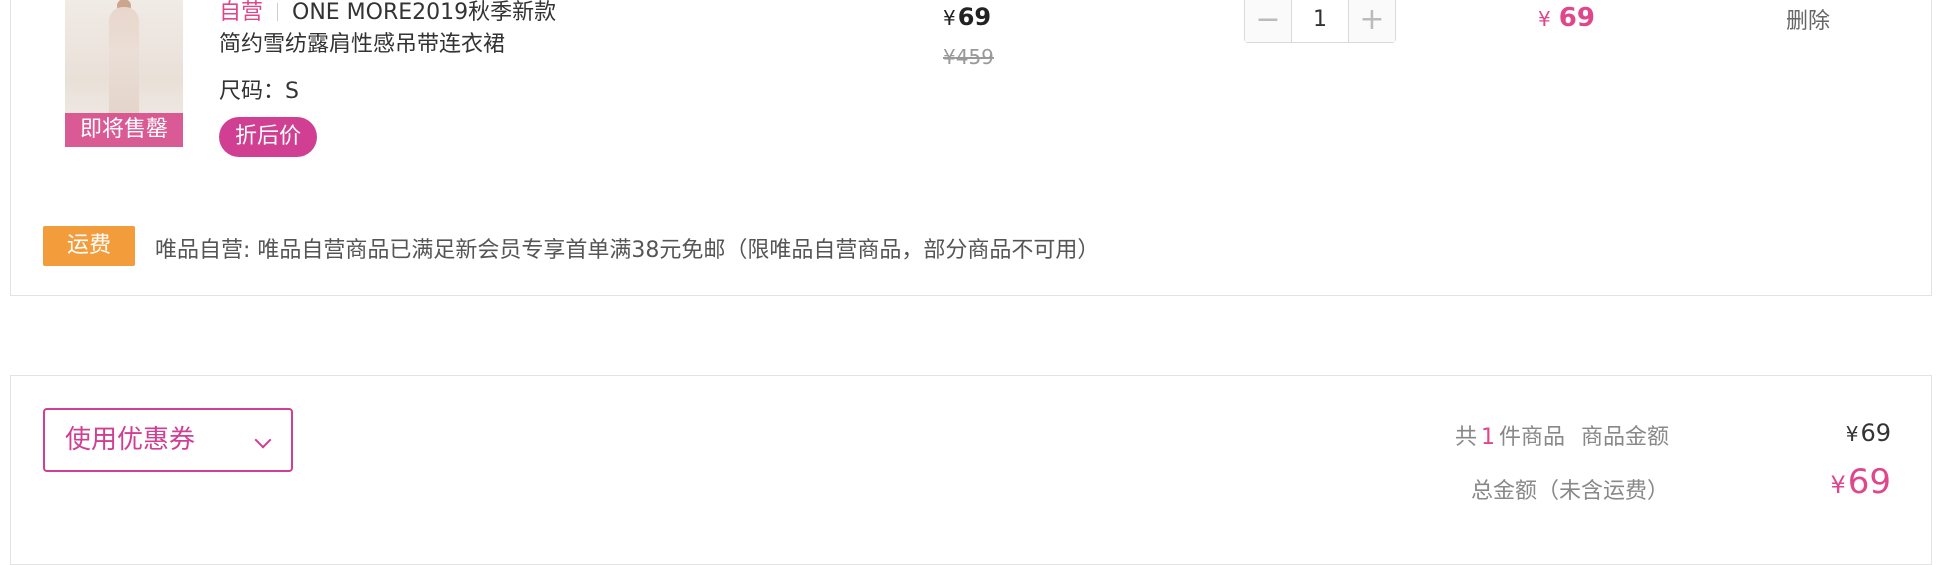  I want to click on quantity-stepper: − 1 +, so click(1320, 21).